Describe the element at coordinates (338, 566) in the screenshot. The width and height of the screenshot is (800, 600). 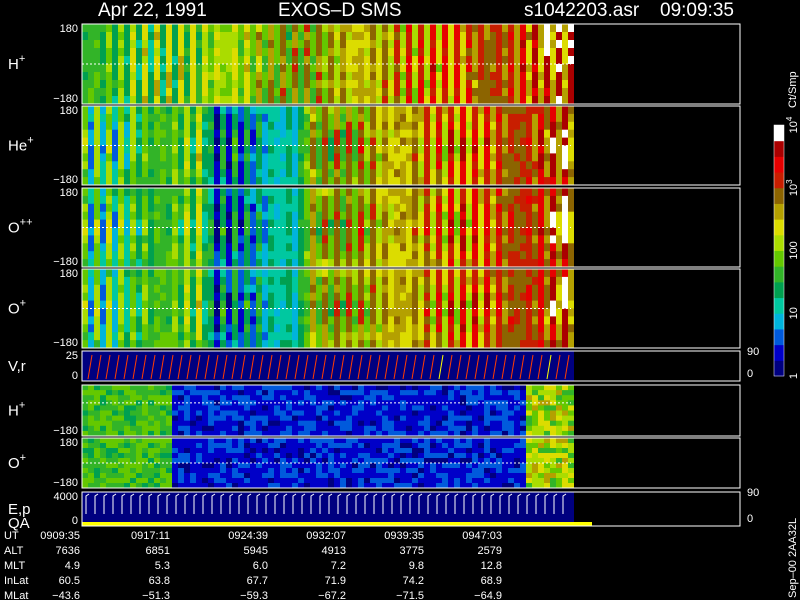
I see `time-axis-value: 7.2` at that location.